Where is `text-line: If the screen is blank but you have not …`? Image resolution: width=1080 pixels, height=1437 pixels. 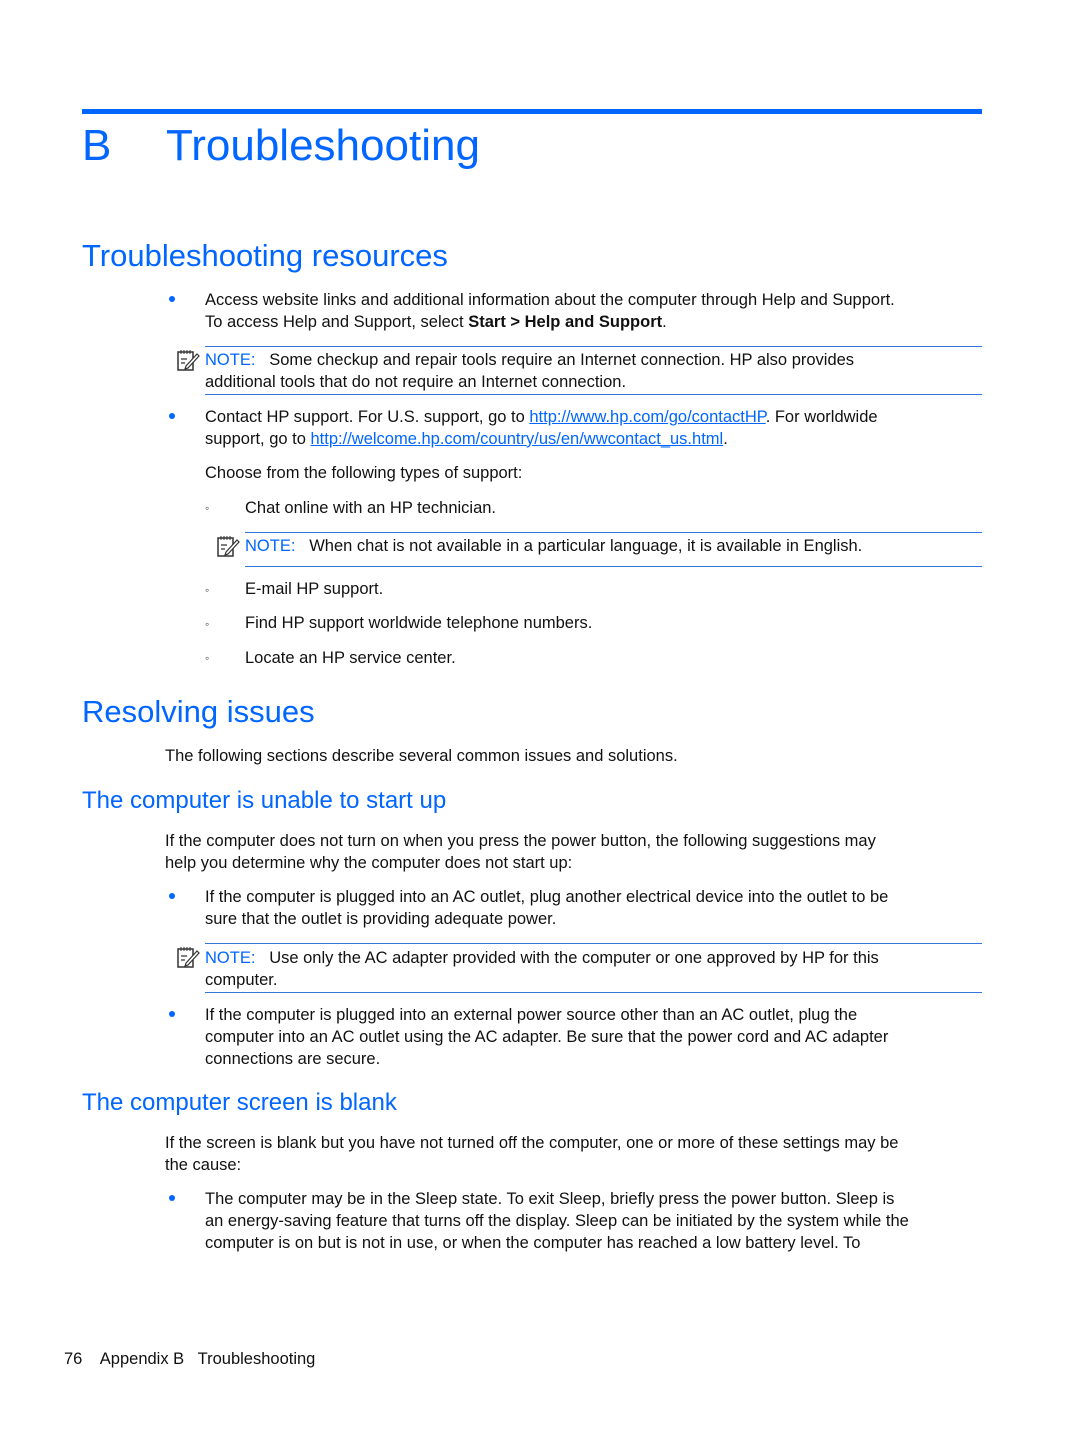
text-line: If the screen is blank but you have not … is located at coordinates (532, 1143).